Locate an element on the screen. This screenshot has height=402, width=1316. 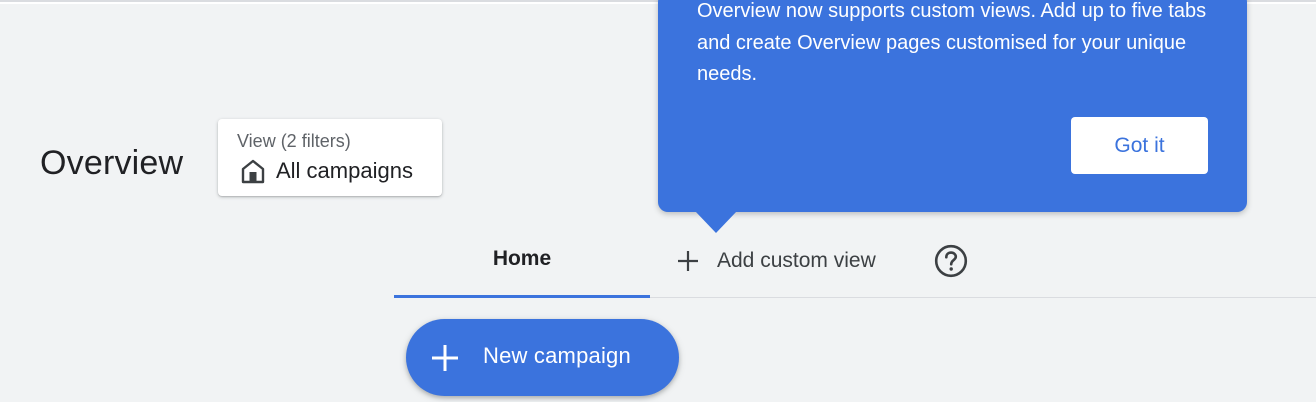
new-campaign-button: New campaign is located at coordinates (542, 357).